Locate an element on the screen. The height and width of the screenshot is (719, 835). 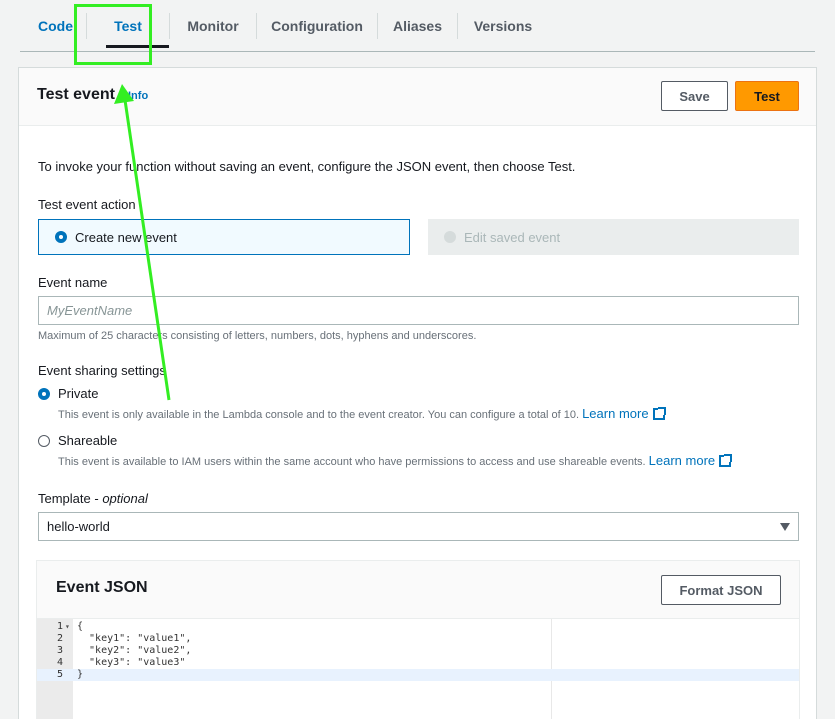
edit-saved-event-tile: Edit saved event is located at coordinates (613, 237).